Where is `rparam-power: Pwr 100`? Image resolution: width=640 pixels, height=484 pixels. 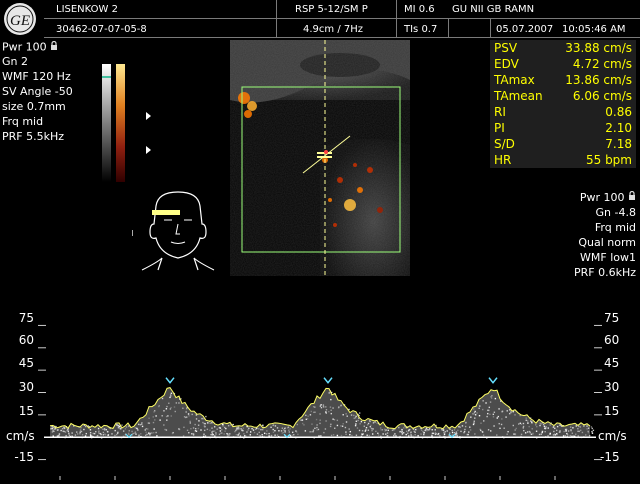
rparam-power: Pwr 100 is located at coordinates (607, 197).